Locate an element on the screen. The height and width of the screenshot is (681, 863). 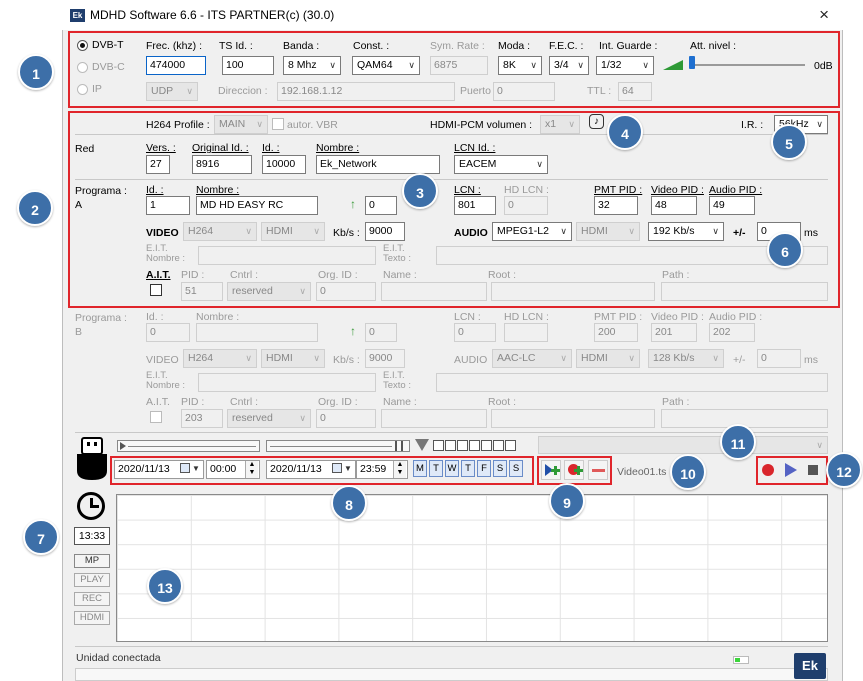
play-mode-button: PLAY is located at coordinates (92, 580).